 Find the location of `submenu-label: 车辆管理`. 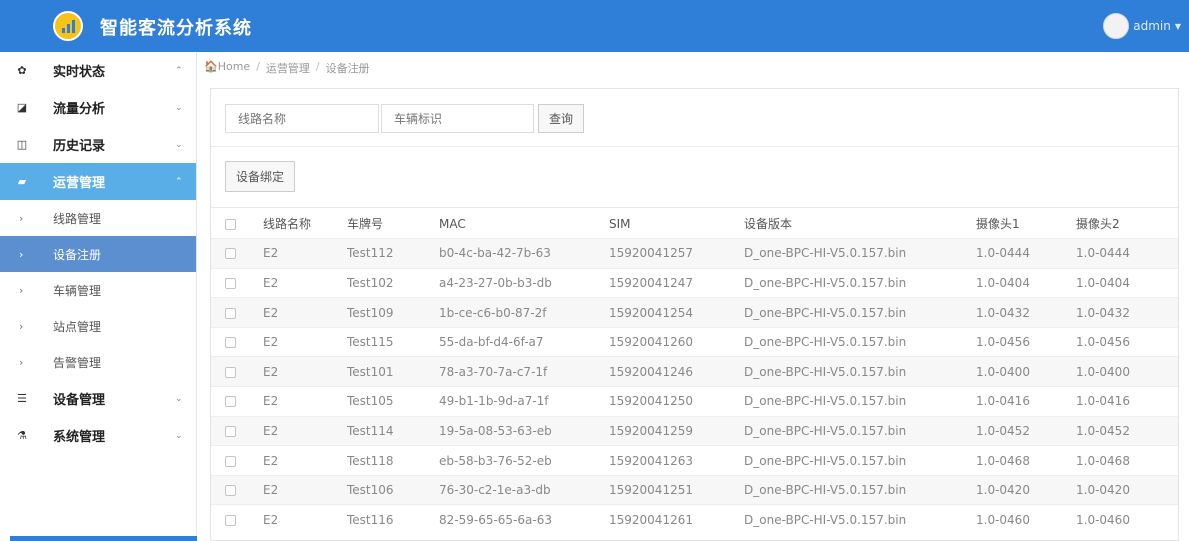

submenu-label: 车辆管理 is located at coordinates (77, 290).